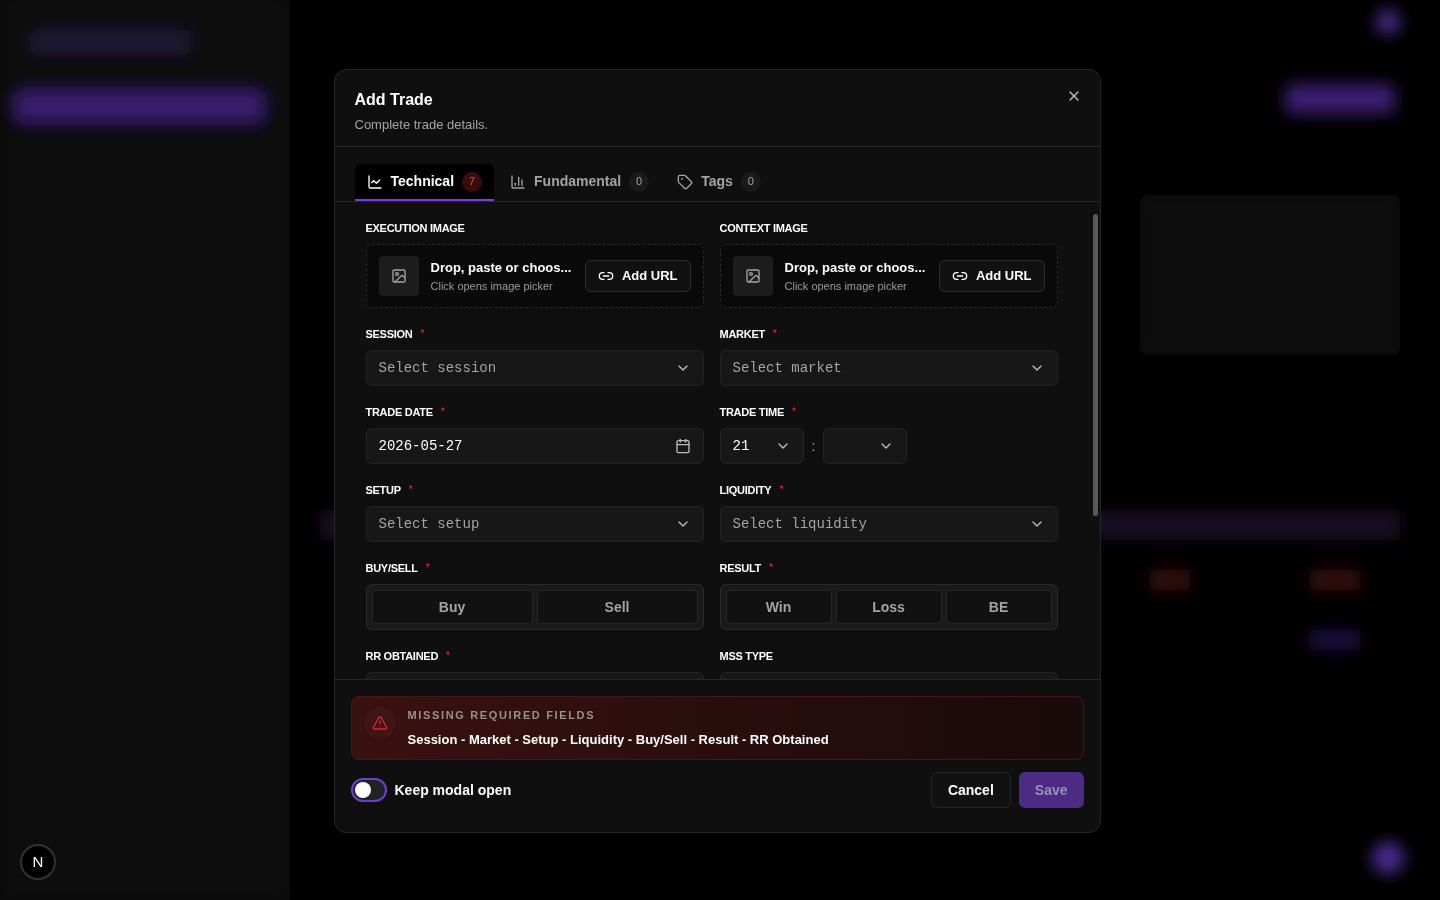 The image size is (1440, 900). I want to click on keep-open-switch, so click(368, 790).